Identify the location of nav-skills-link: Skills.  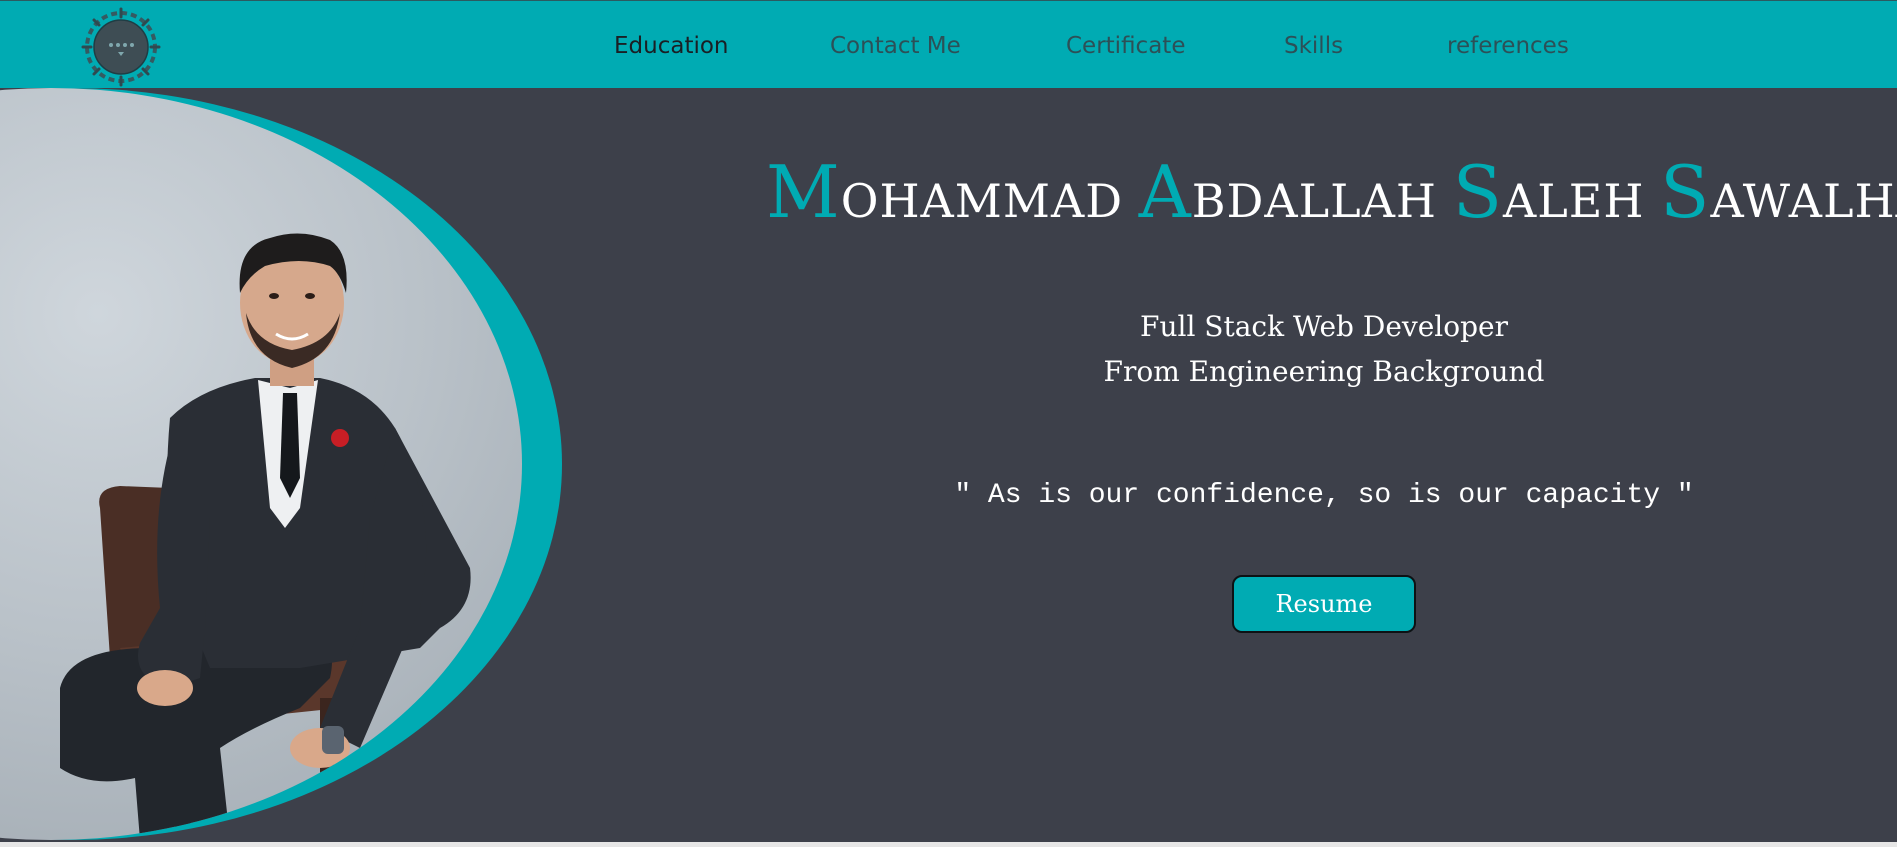
(1313, 46).